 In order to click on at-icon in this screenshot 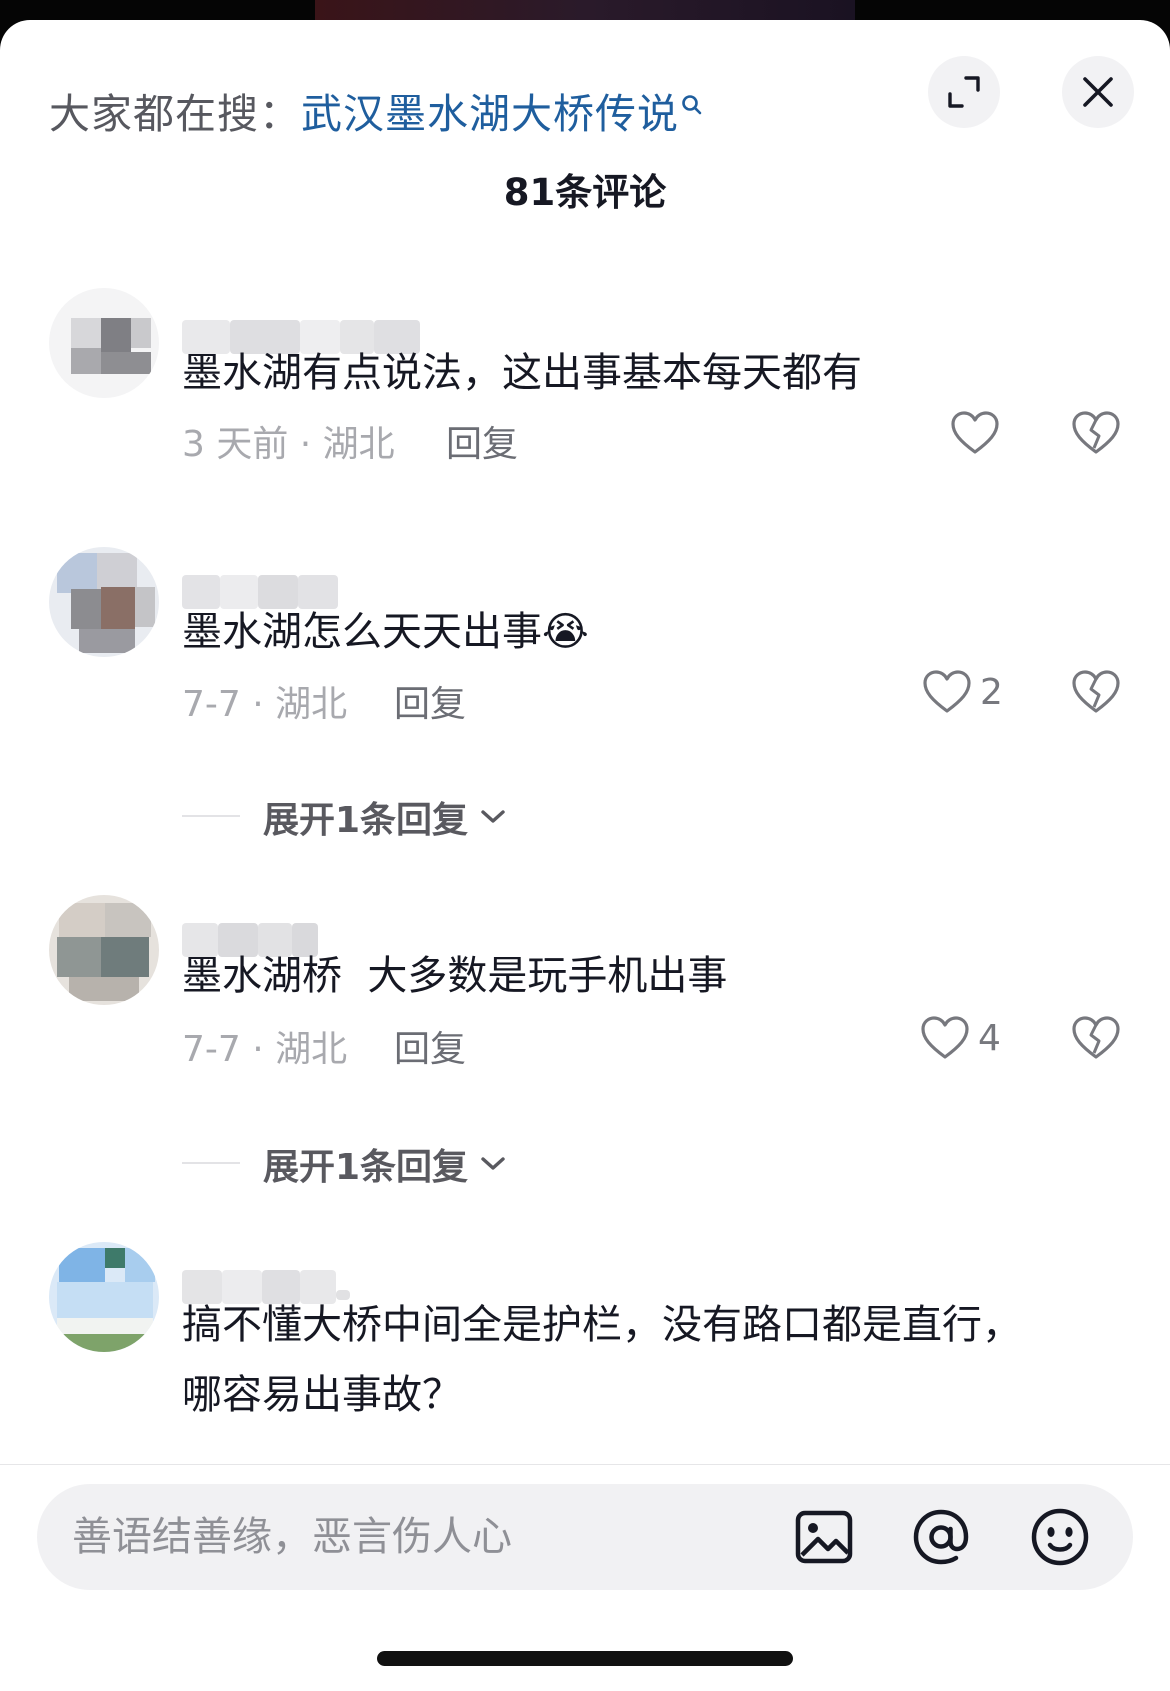, I will do `click(941, 1537)`.